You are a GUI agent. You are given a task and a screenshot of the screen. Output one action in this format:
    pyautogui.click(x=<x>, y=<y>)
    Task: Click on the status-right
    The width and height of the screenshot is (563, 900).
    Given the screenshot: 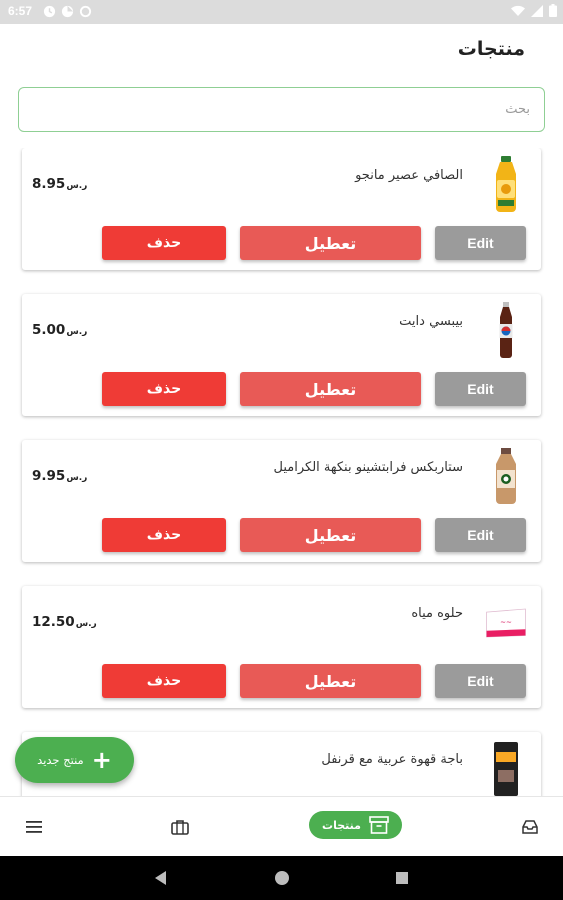 What is the action you would take?
    pyautogui.click(x=534, y=10)
    